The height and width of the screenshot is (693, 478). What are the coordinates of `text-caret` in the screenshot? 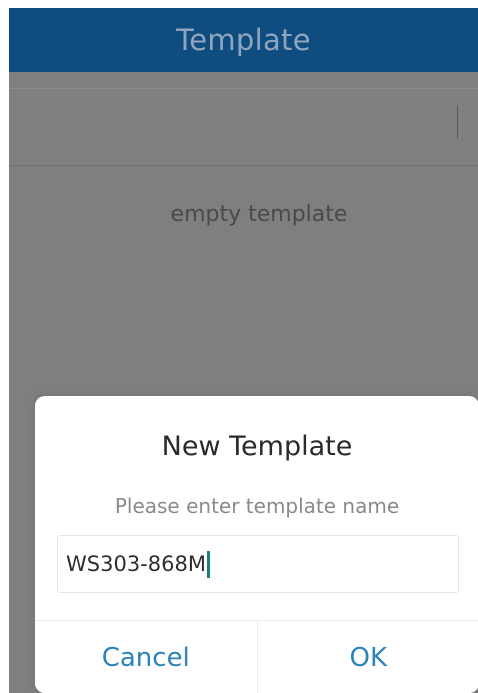 It's located at (208, 564).